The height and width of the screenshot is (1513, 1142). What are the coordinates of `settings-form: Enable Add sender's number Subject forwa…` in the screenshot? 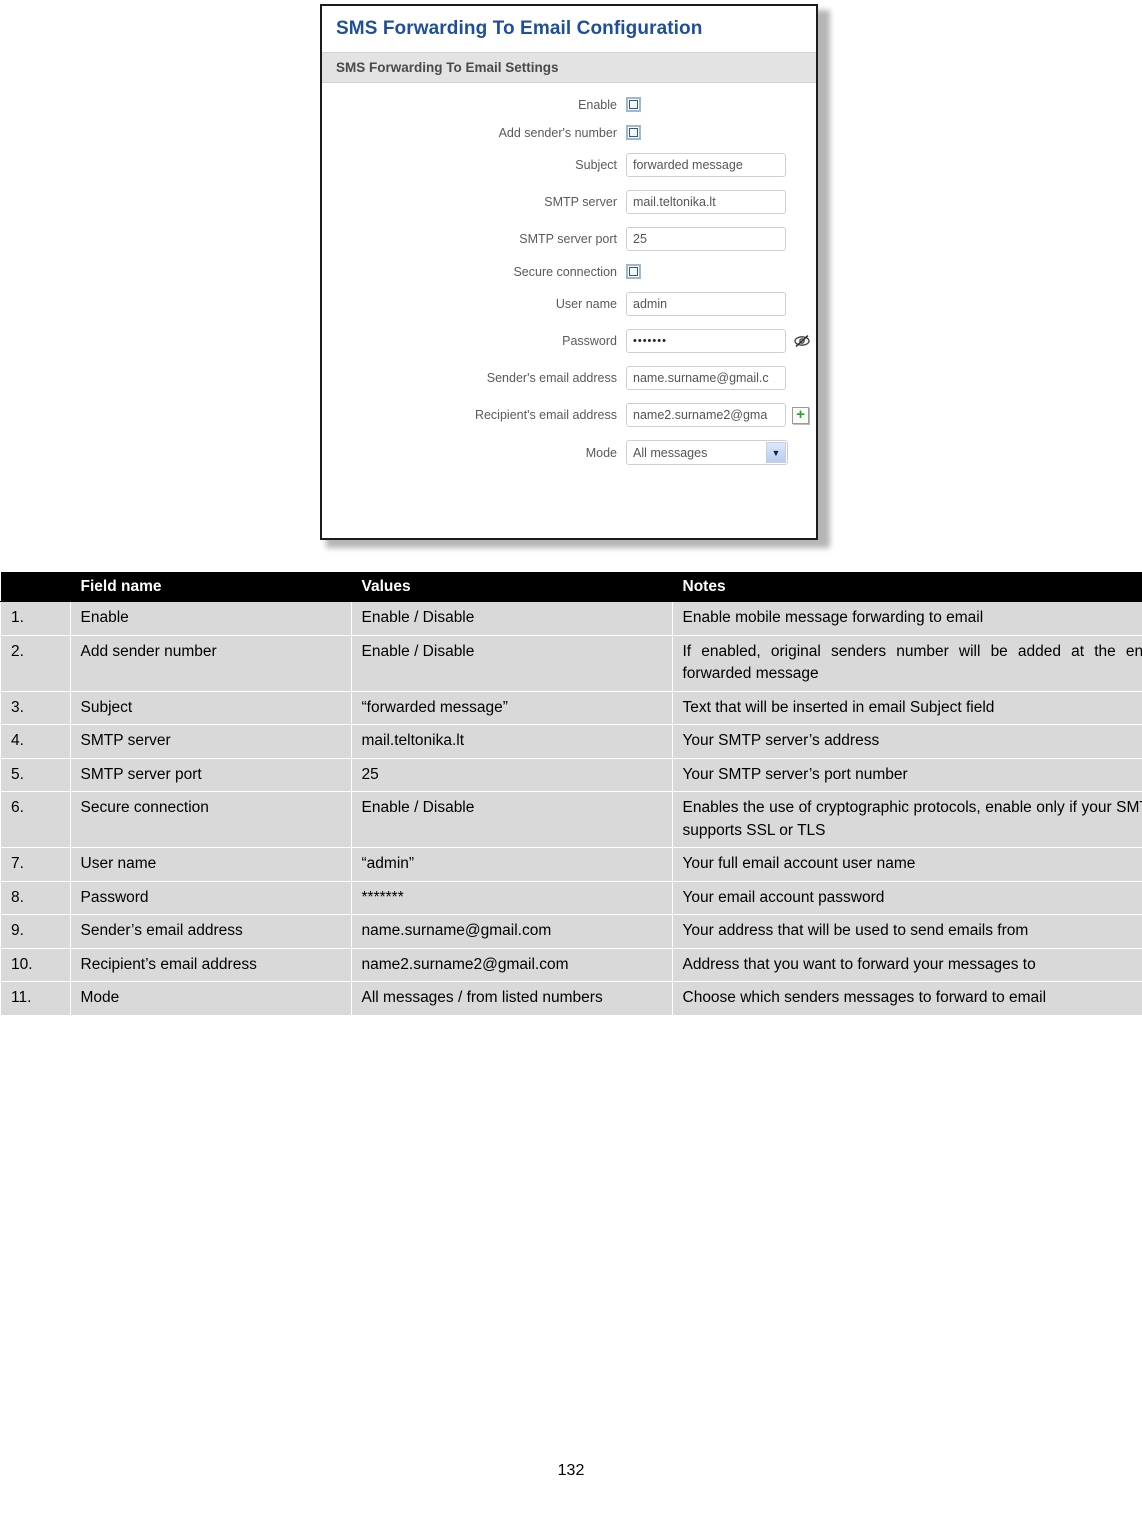 It's located at (569, 274).